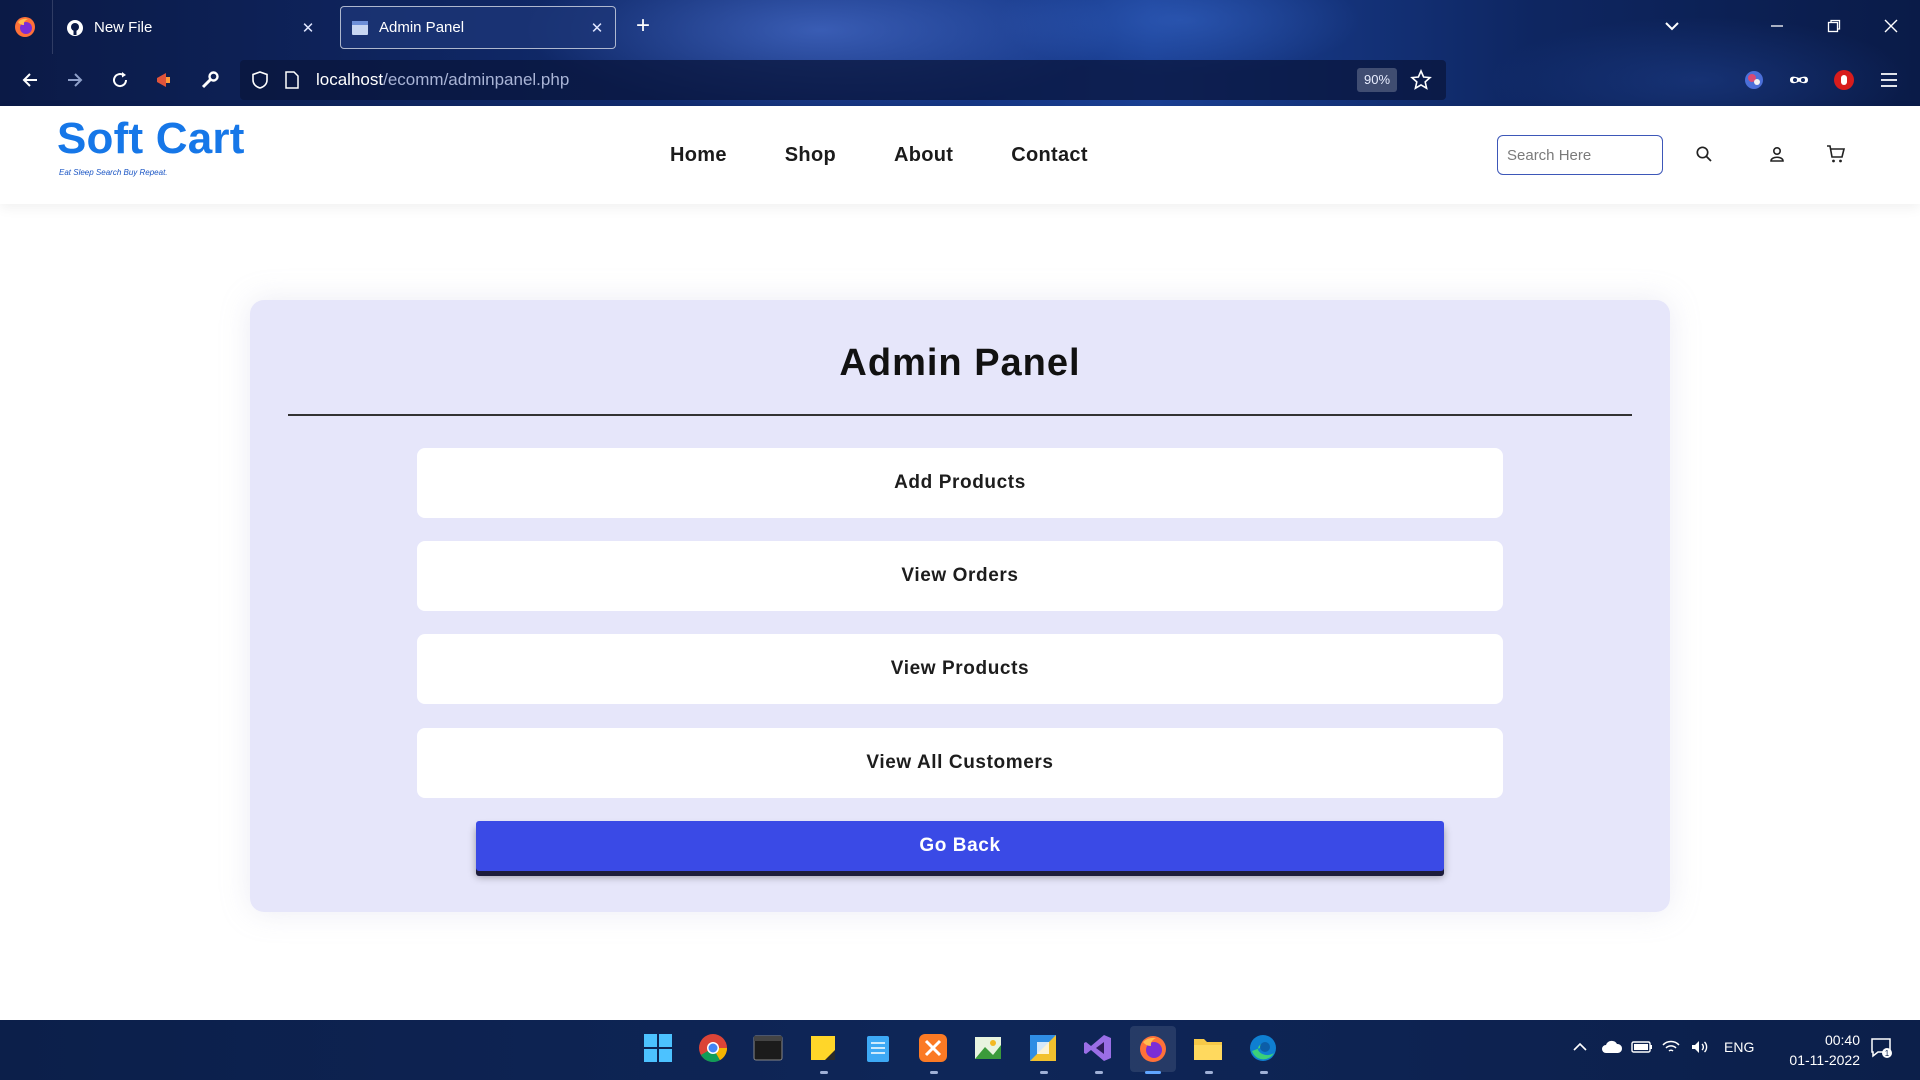 The image size is (1920, 1080). I want to click on view-products-button: View Products, so click(960, 669).